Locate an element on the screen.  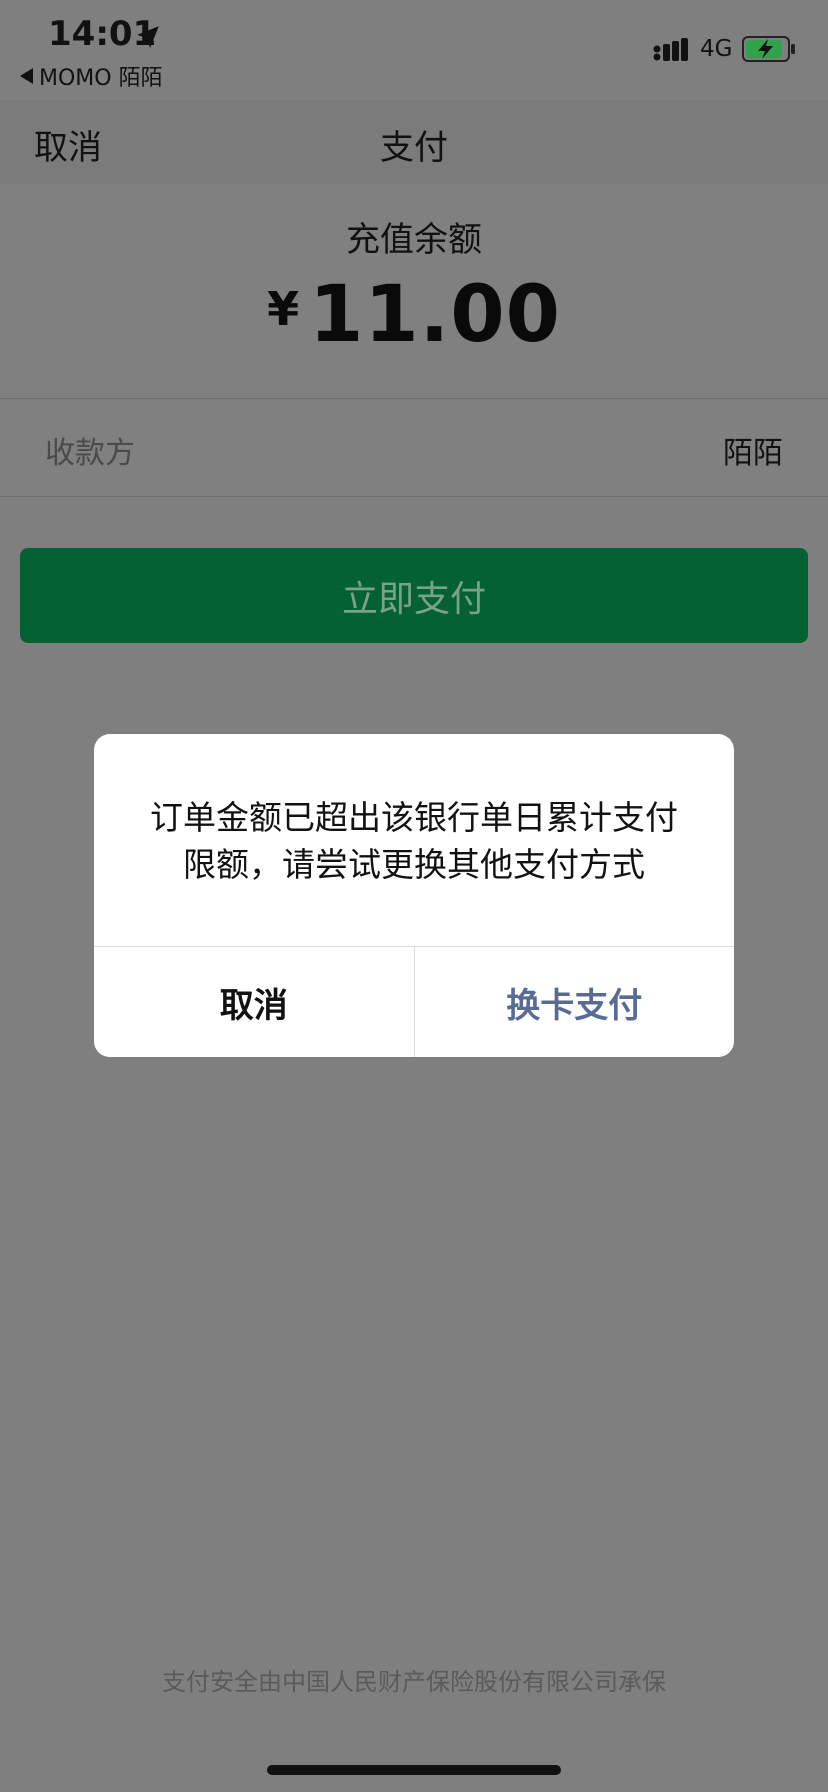
payee-row: 收款方 陌陌 is located at coordinates (414, 448).